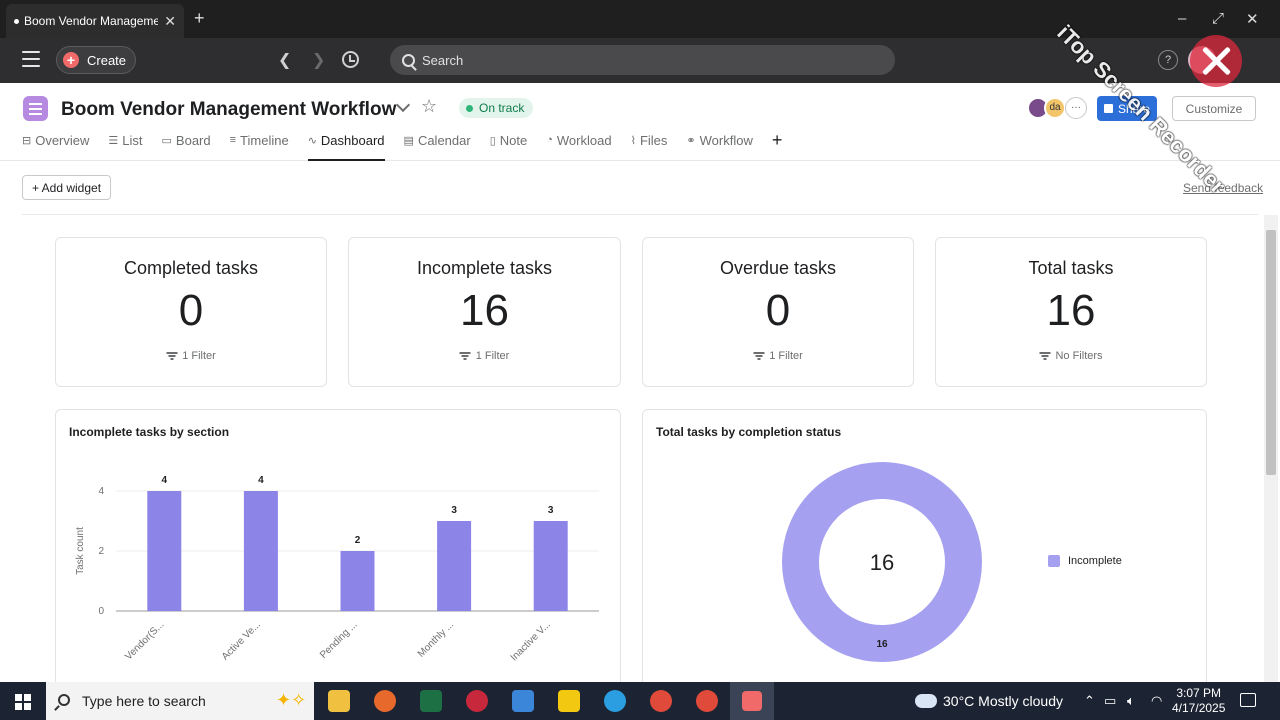 The width and height of the screenshot is (1280, 720). Describe the element at coordinates (1003, 701) in the screenshot. I see `weather-text: 30°C Mostly cloudy` at that location.